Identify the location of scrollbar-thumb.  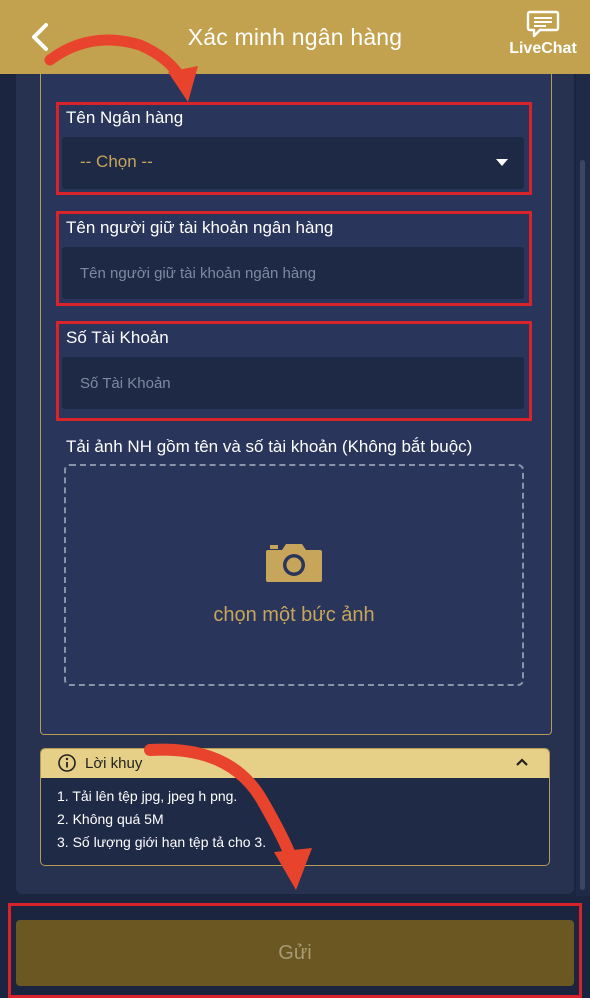
(582, 525).